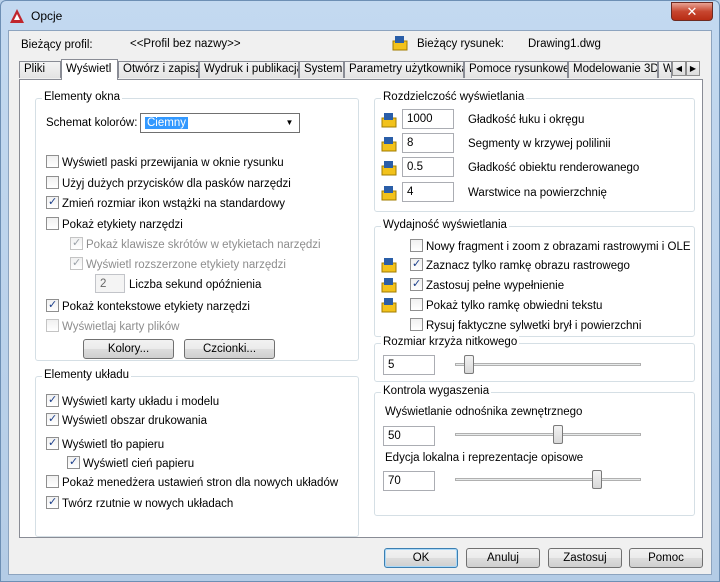 The image size is (720, 582). What do you see at coordinates (166, 123) in the screenshot?
I see `color-scheme-value: Ciemny` at bounding box center [166, 123].